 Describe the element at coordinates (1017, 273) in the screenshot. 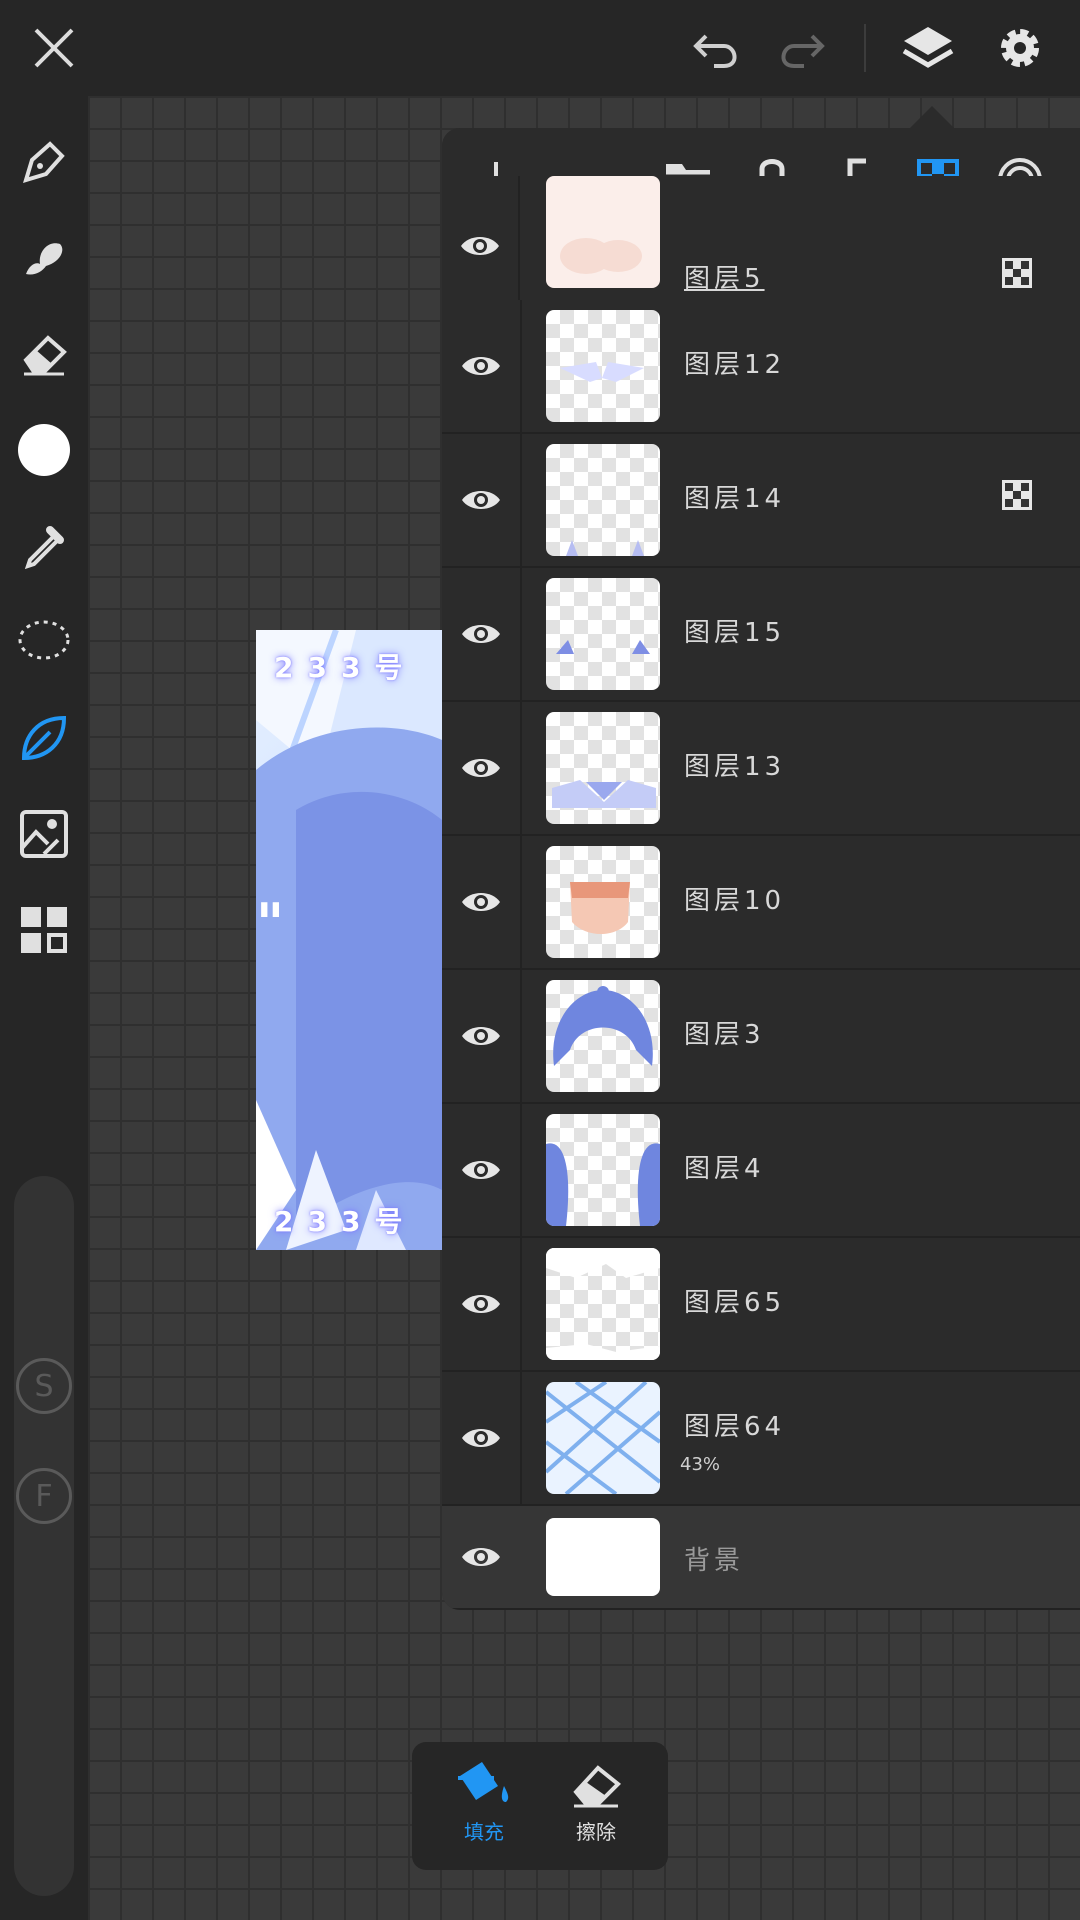

I see `clipping-mask-icon` at that location.